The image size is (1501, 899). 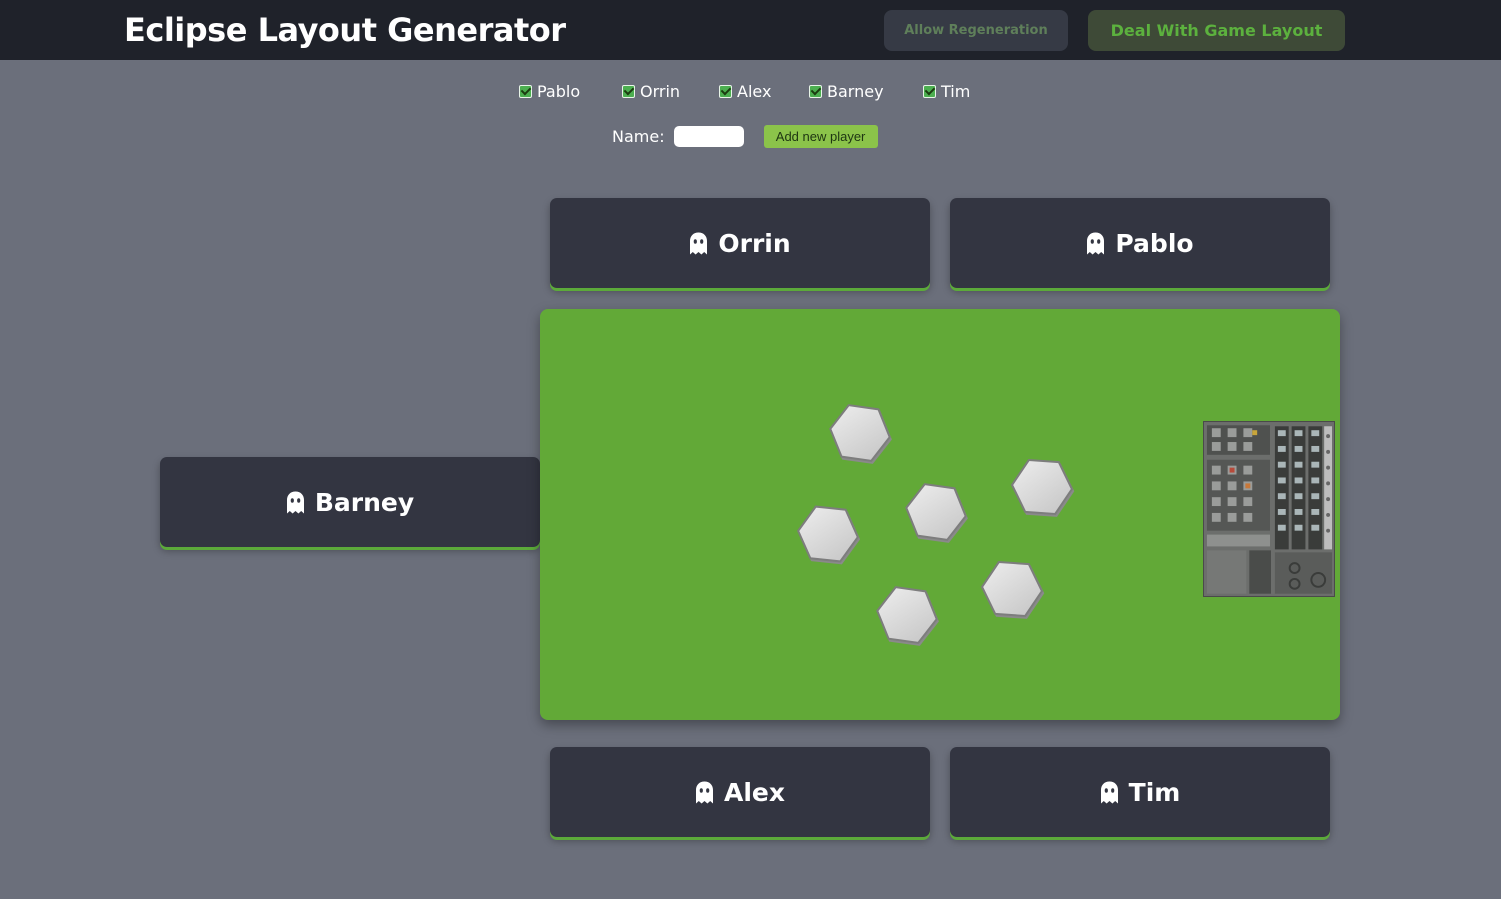 I want to click on seat-card-barney: Barney, so click(x=350, y=502).